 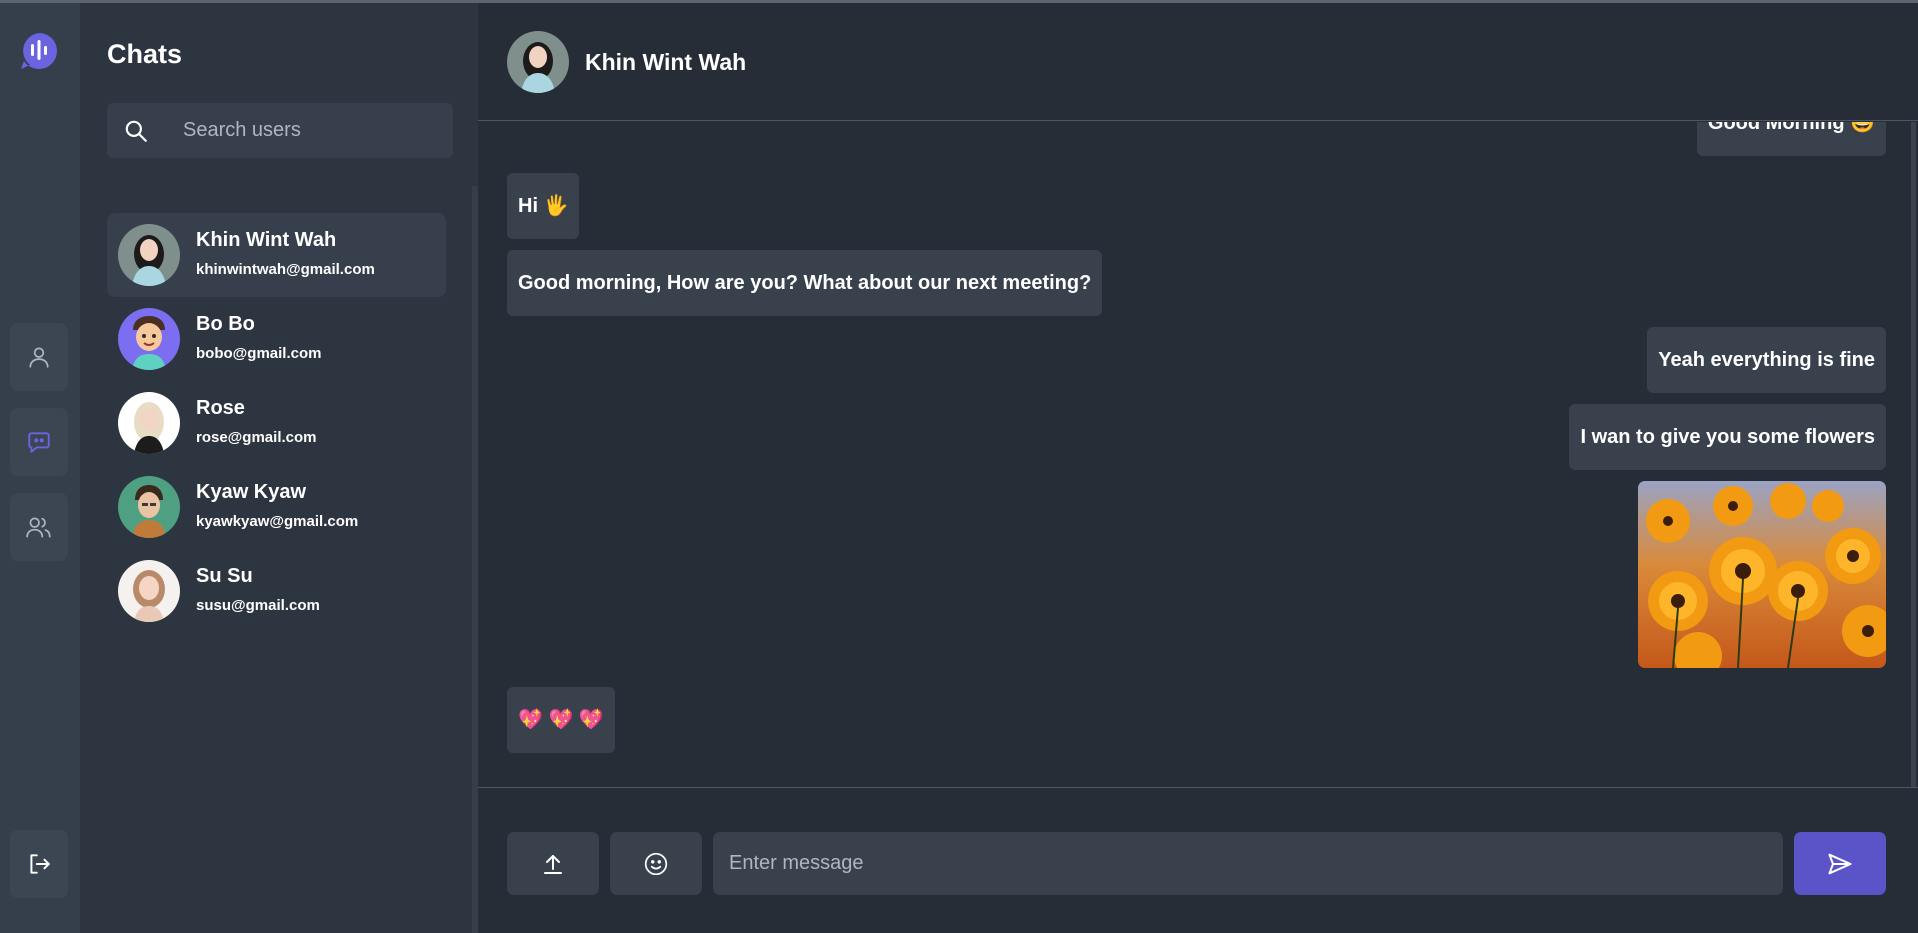 I want to click on upload-button, so click(x=553, y=863).